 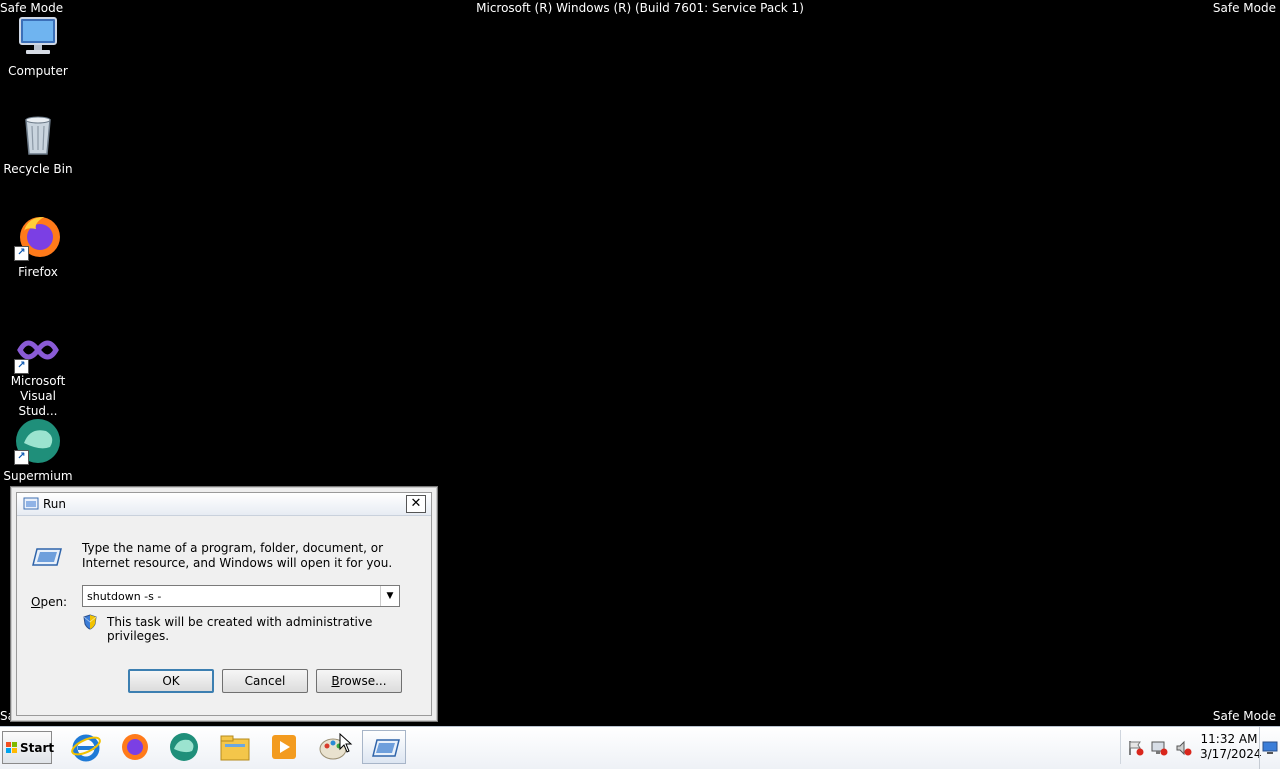 What do you see at coordinates (38, 71) in the screenshot?
I see `desktop-icon-label: Computer` at bounding box center [38, 71].